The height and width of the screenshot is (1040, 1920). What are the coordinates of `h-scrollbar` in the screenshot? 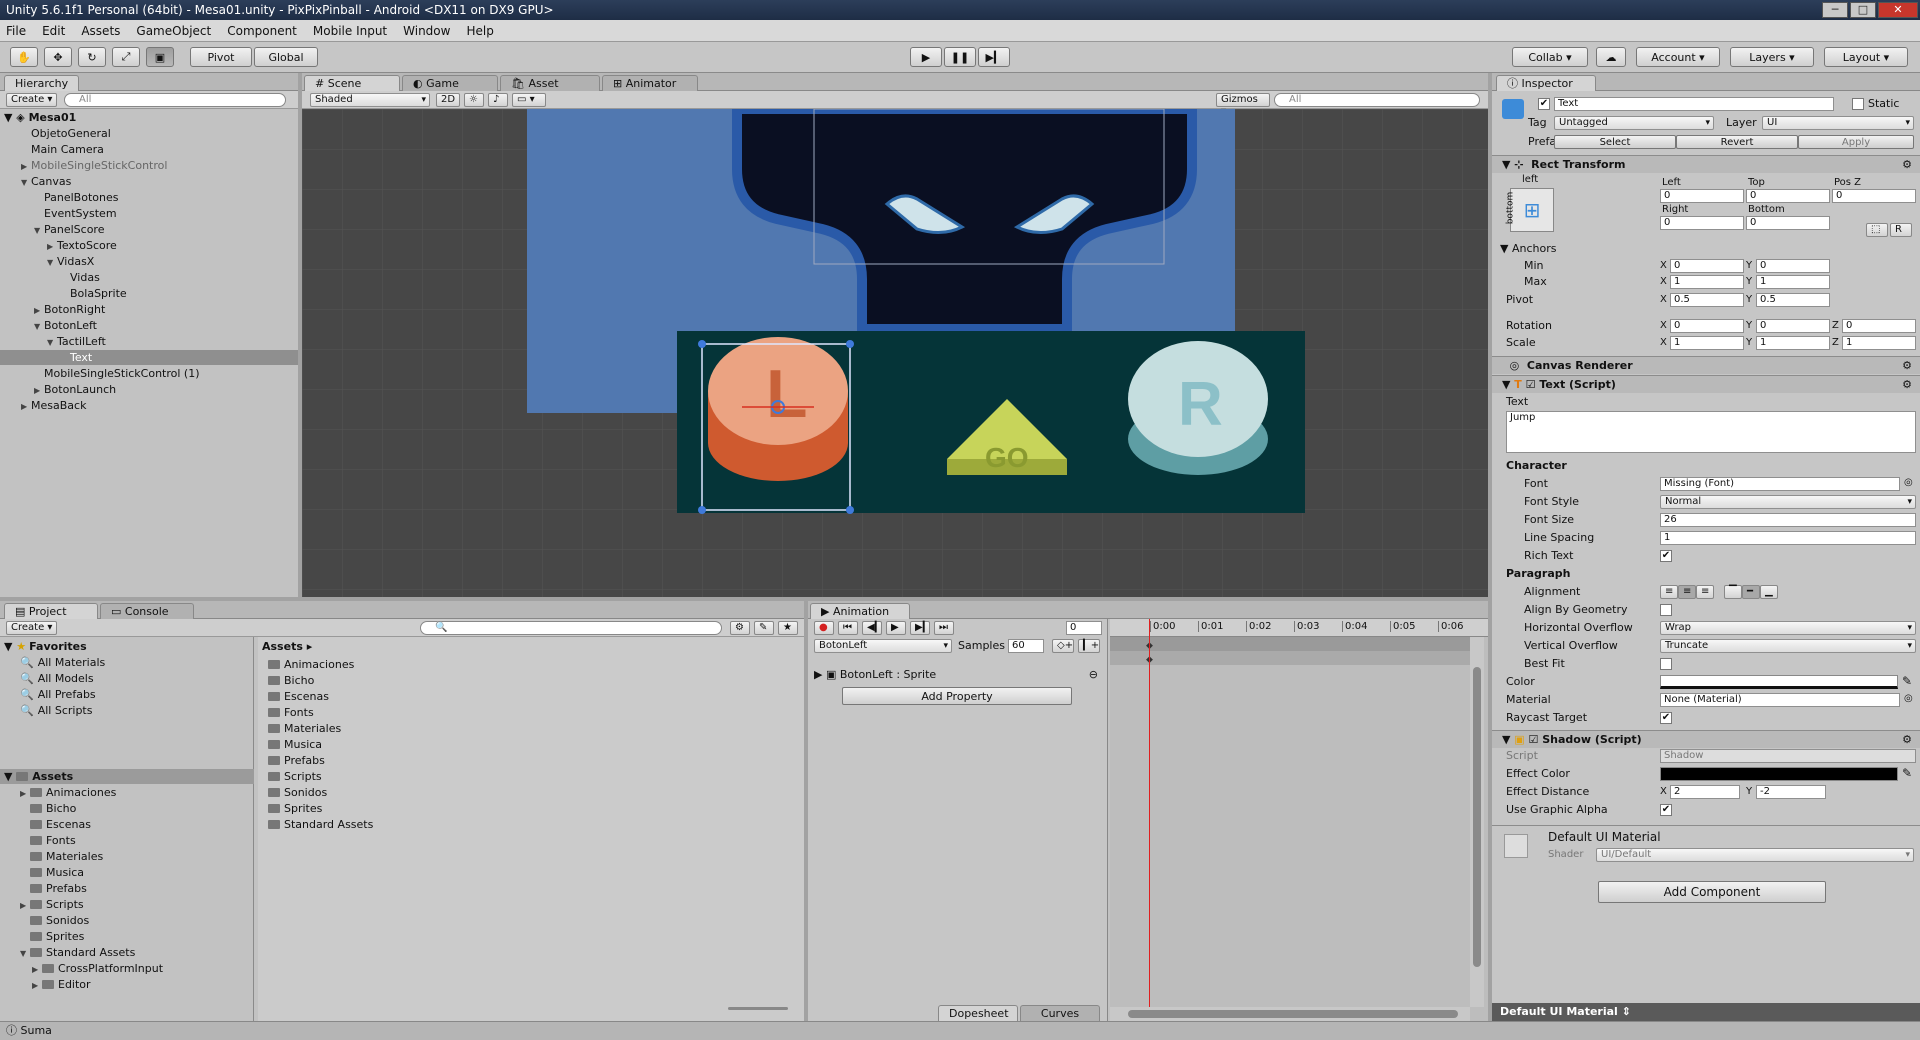 It's located at (1290, 1014).